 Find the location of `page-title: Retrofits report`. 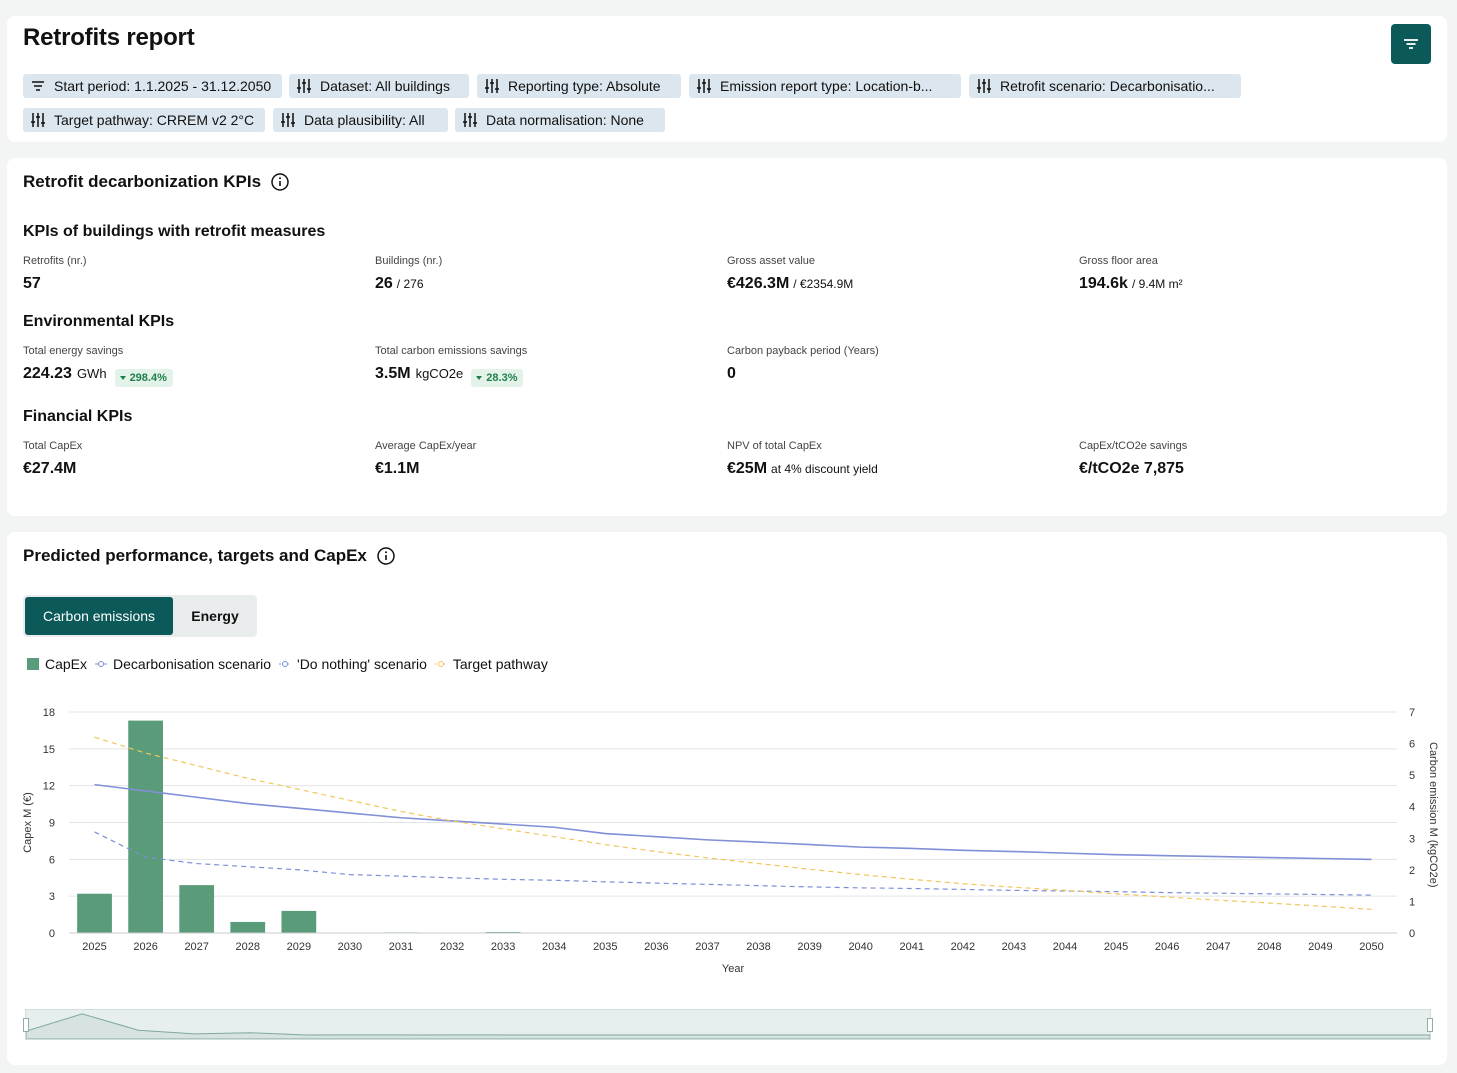

page-title: Retrofits report is located at coordinates (109, 37).